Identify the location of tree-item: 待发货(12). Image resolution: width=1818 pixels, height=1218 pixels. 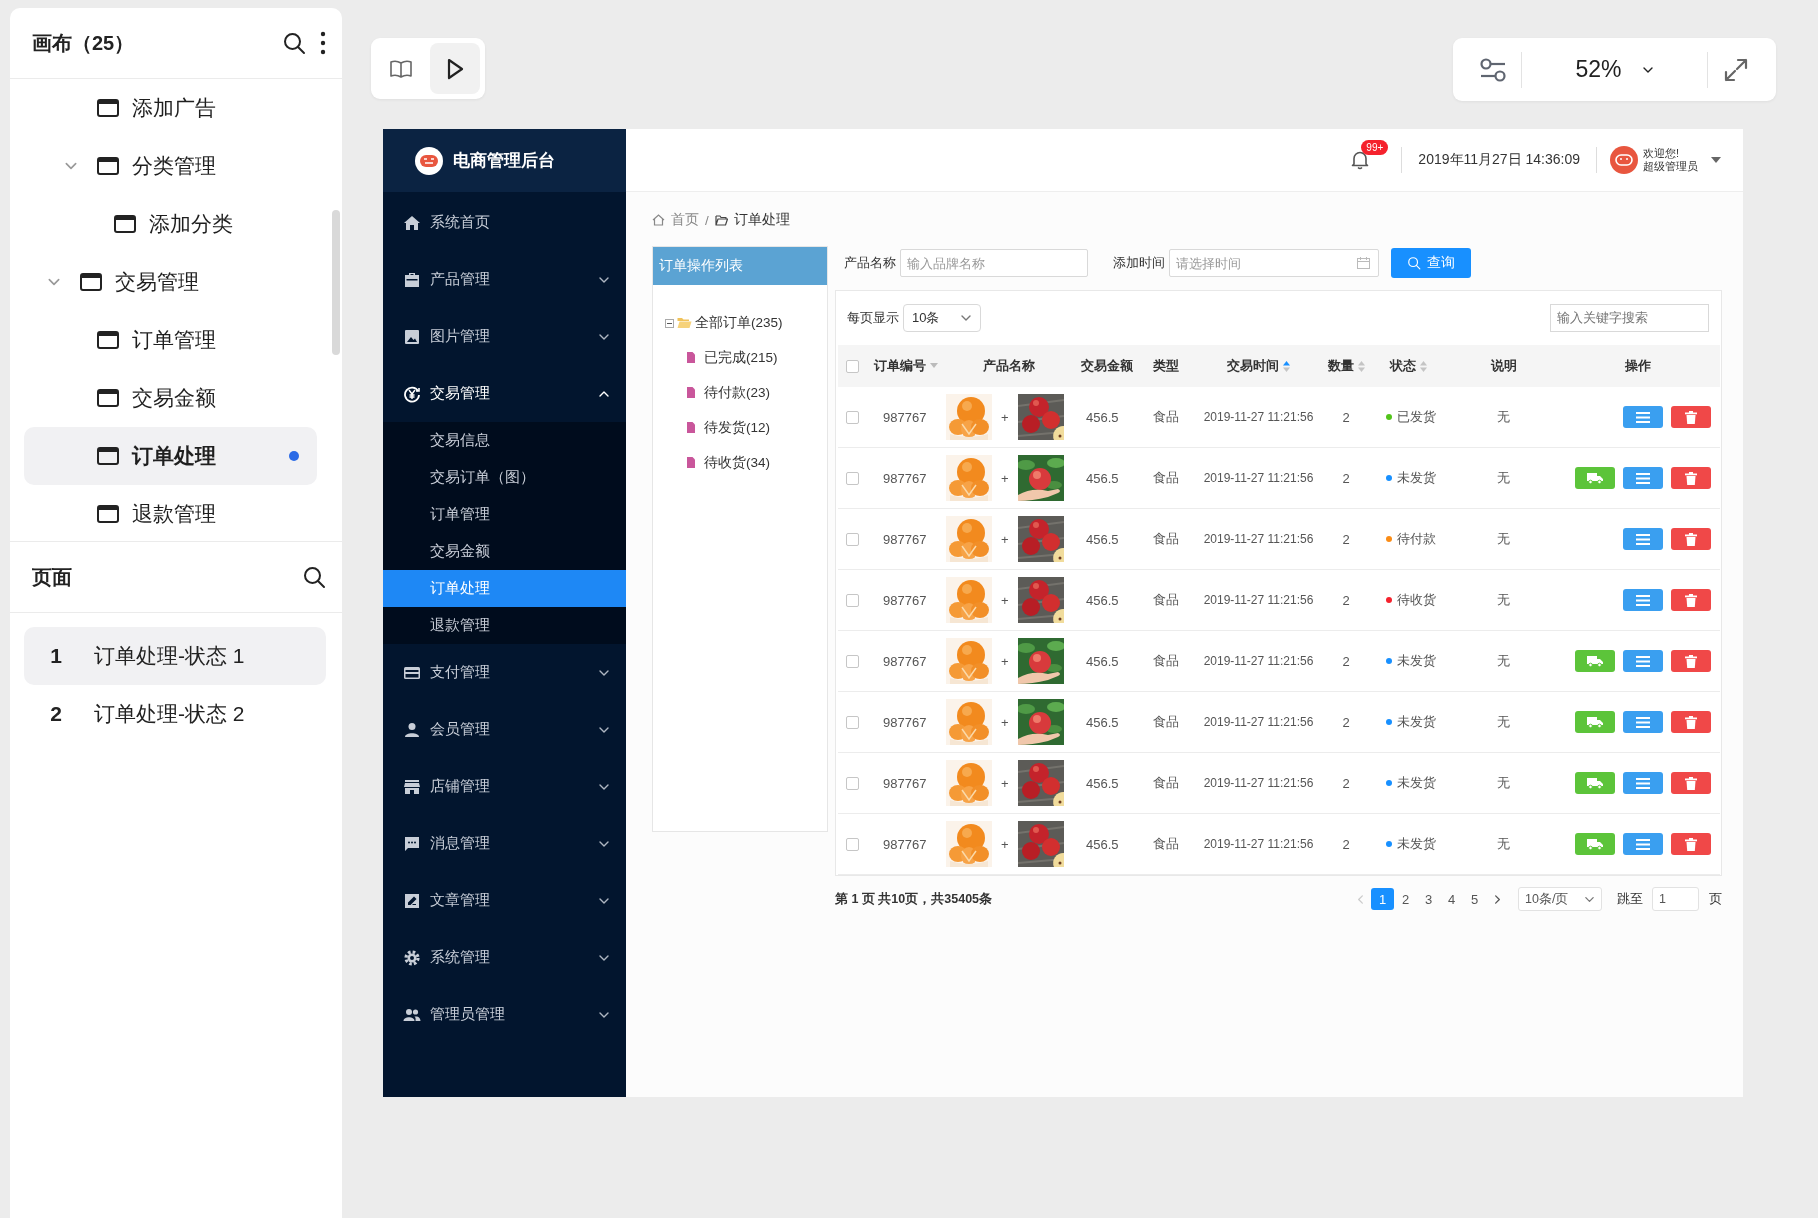
(737, 427).